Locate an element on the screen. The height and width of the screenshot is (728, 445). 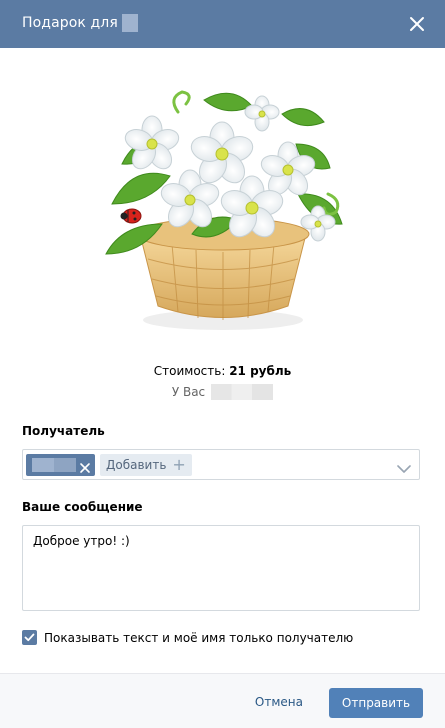
recipient-selector: Добавить + is located at coordinates (221, 464).